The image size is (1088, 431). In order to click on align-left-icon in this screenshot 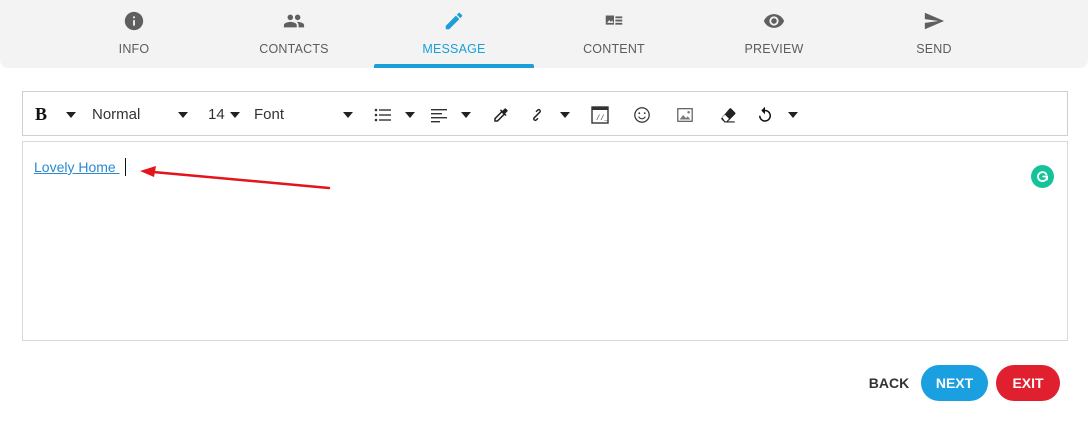, I will do `click(439, 115)`.